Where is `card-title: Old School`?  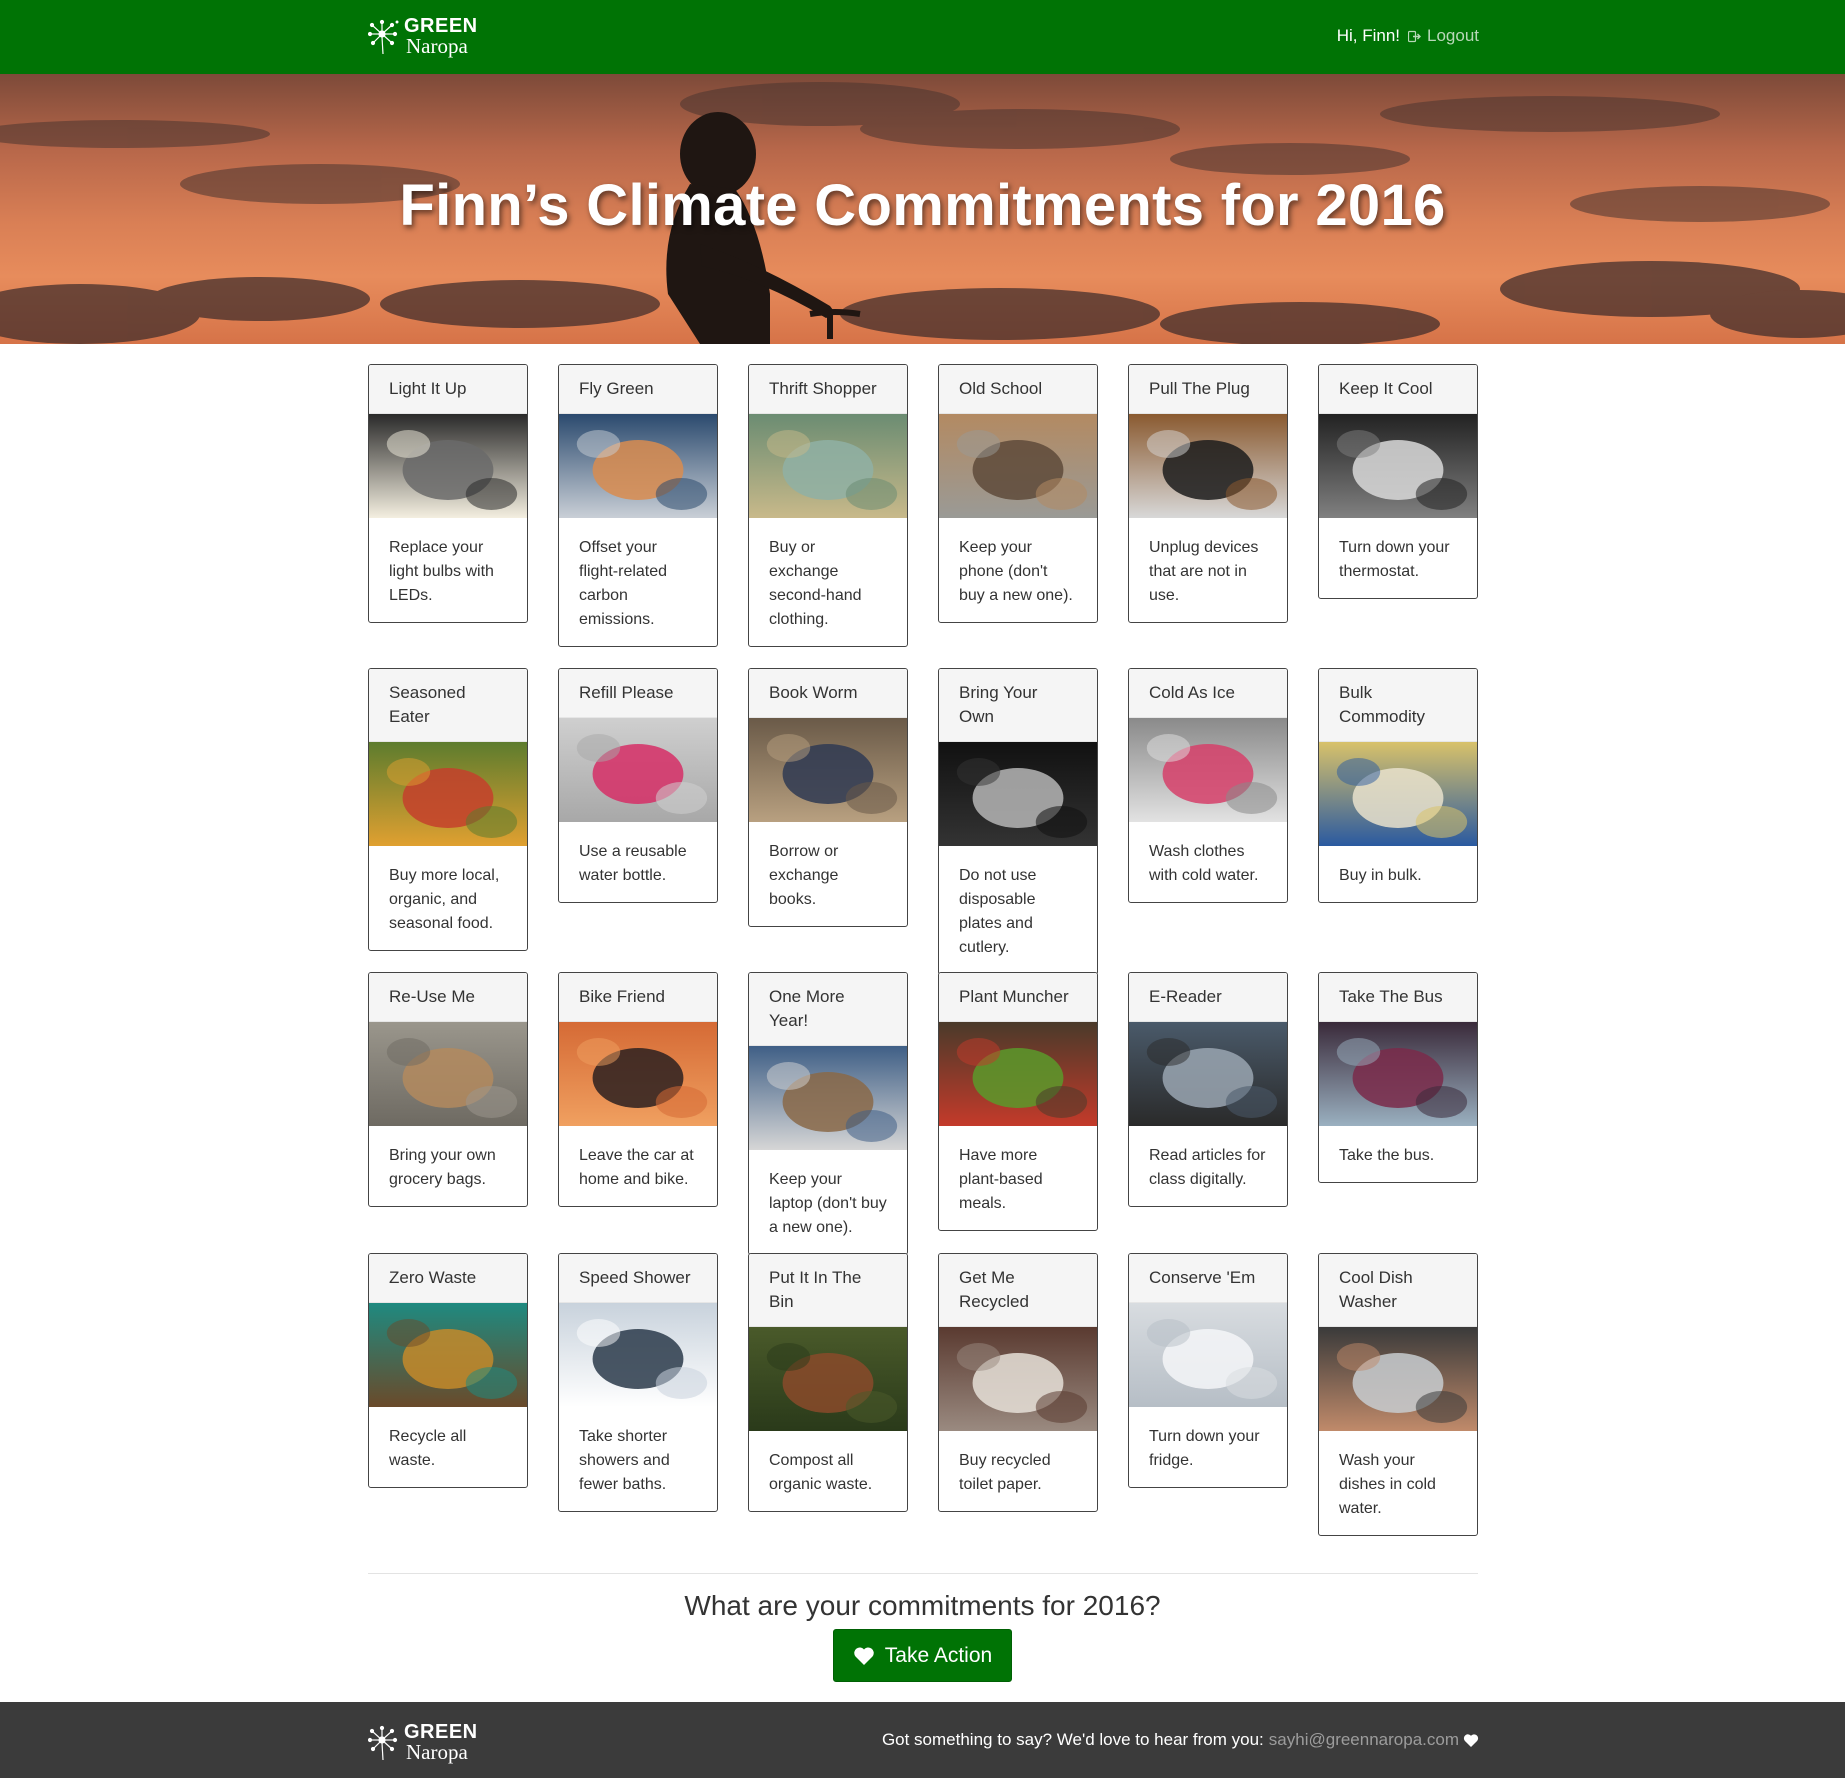 card-title: Old School is located at coordinates (1018, 389).